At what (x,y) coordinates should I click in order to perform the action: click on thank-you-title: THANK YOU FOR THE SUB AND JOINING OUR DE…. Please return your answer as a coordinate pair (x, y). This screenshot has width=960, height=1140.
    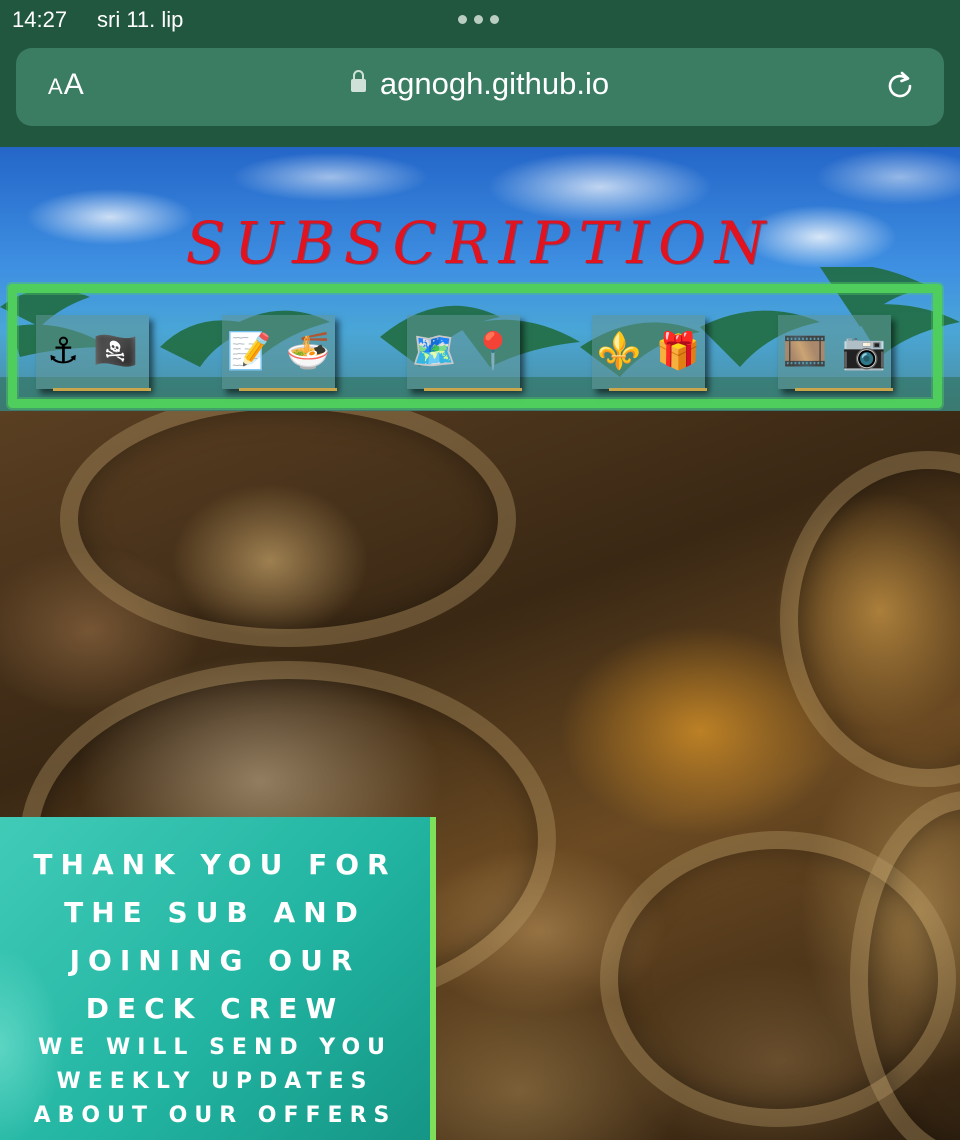
    Looking at the image, I should click on (215, 936).